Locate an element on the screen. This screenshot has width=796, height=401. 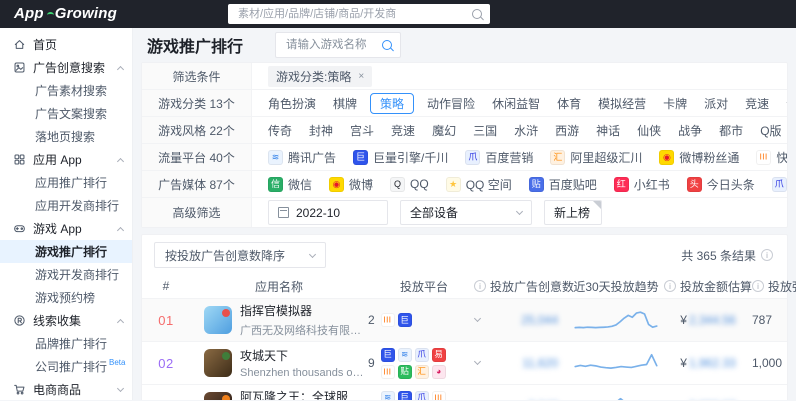
media-option: 头今日头条 is located at coordinates (720, 184).